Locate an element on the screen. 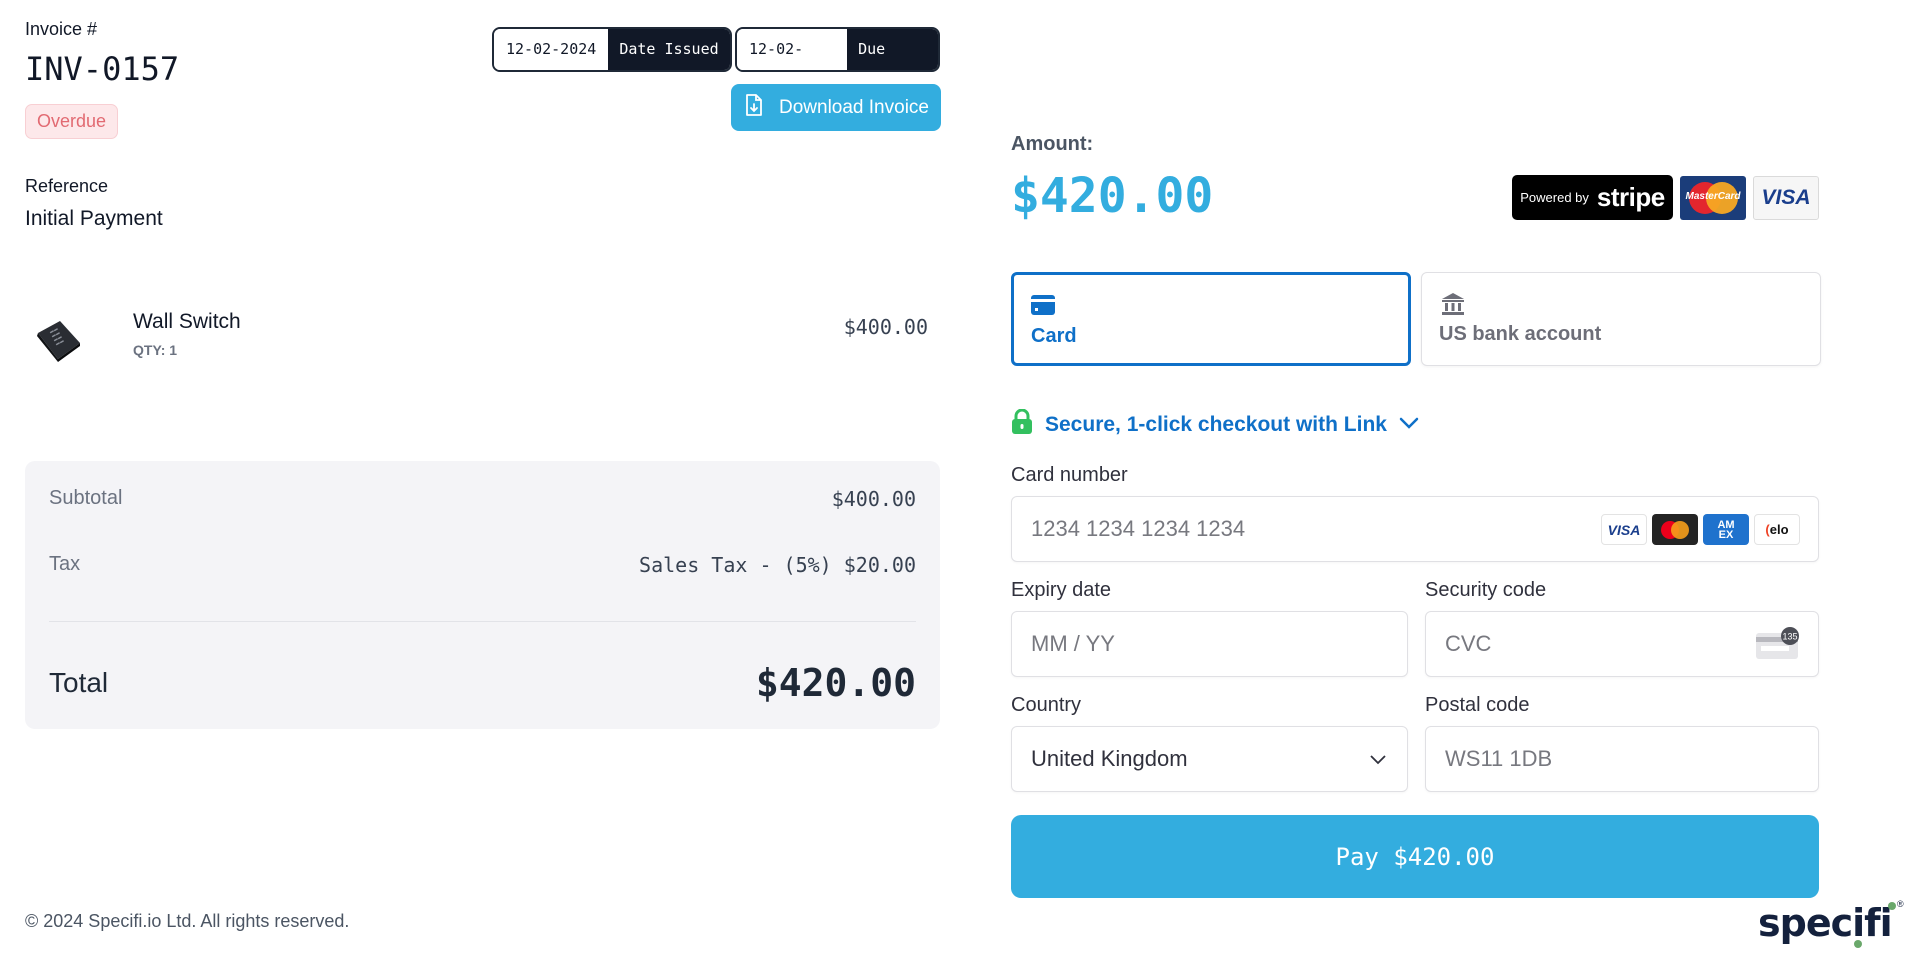 This screenshot has height=958, width=1920. line-item: Wall Switch QTY: 1 $400.00 is located at coordinates (482, 340).